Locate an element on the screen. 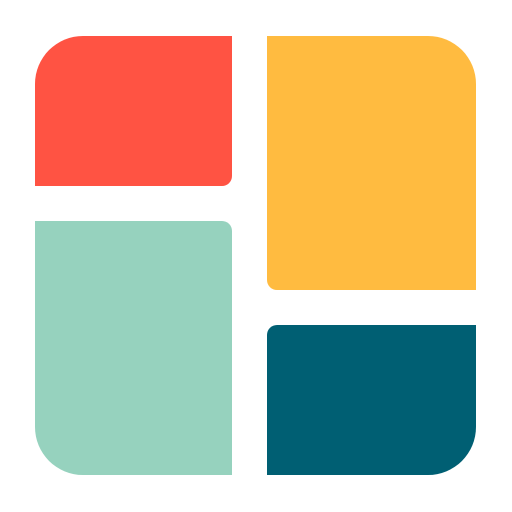  tile-bottom-right is located at coordinates (371, 400).